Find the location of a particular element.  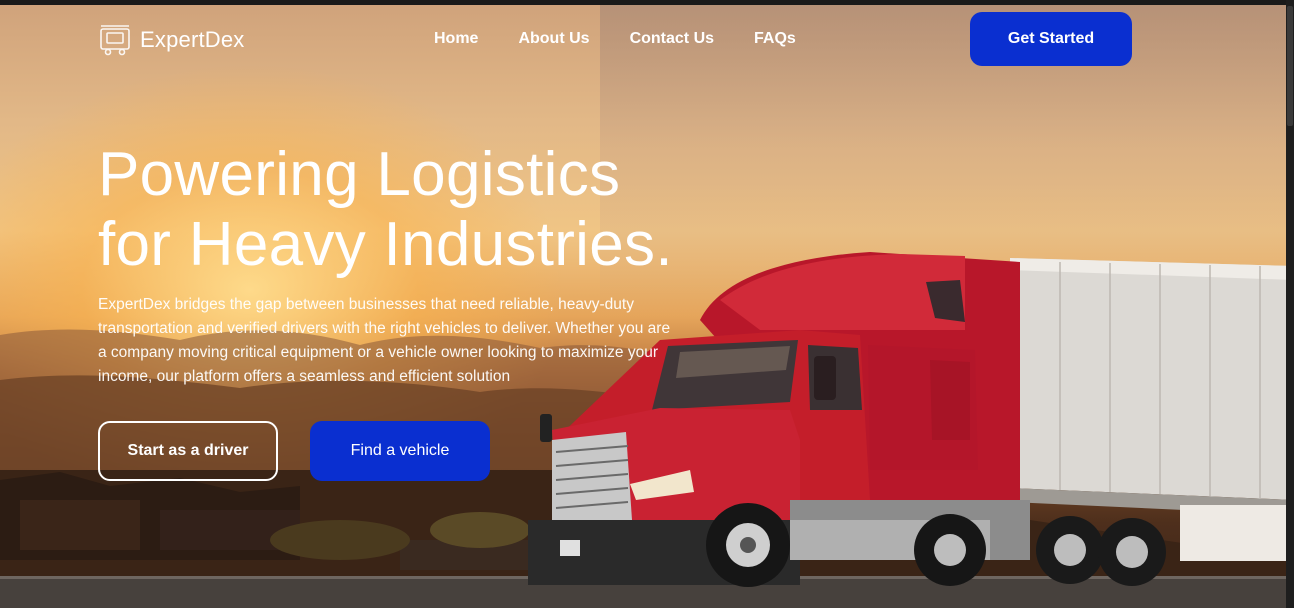

find-vehicle-button: Find a vehicle is located at coordinates (400, 451).